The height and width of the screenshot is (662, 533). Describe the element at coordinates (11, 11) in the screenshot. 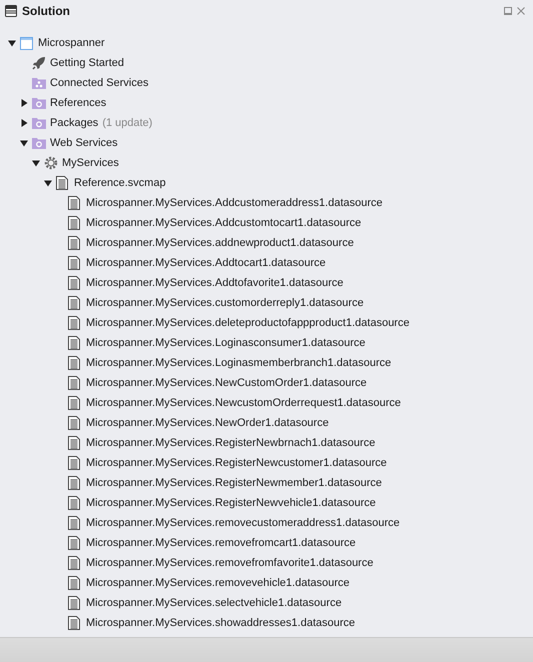

I see `panel-icon` at that location.